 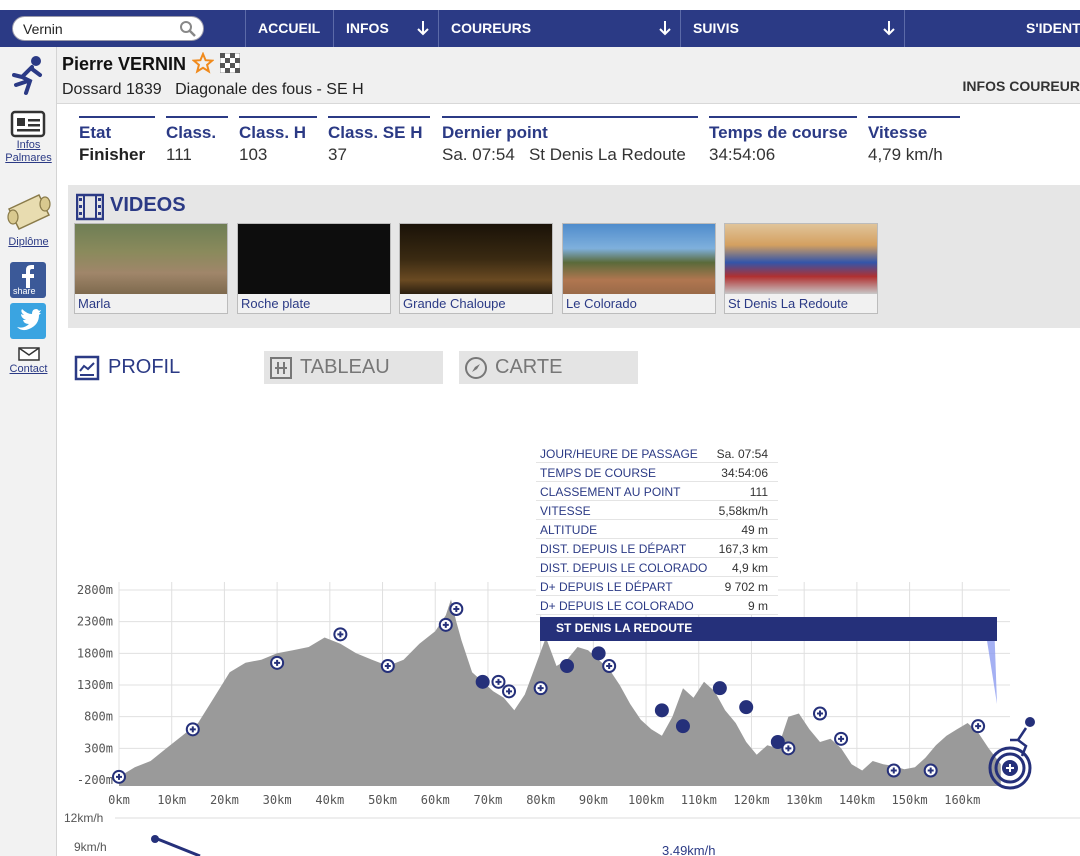 I want to click on tab-carte: CARTE, so click(x=548, y=367).